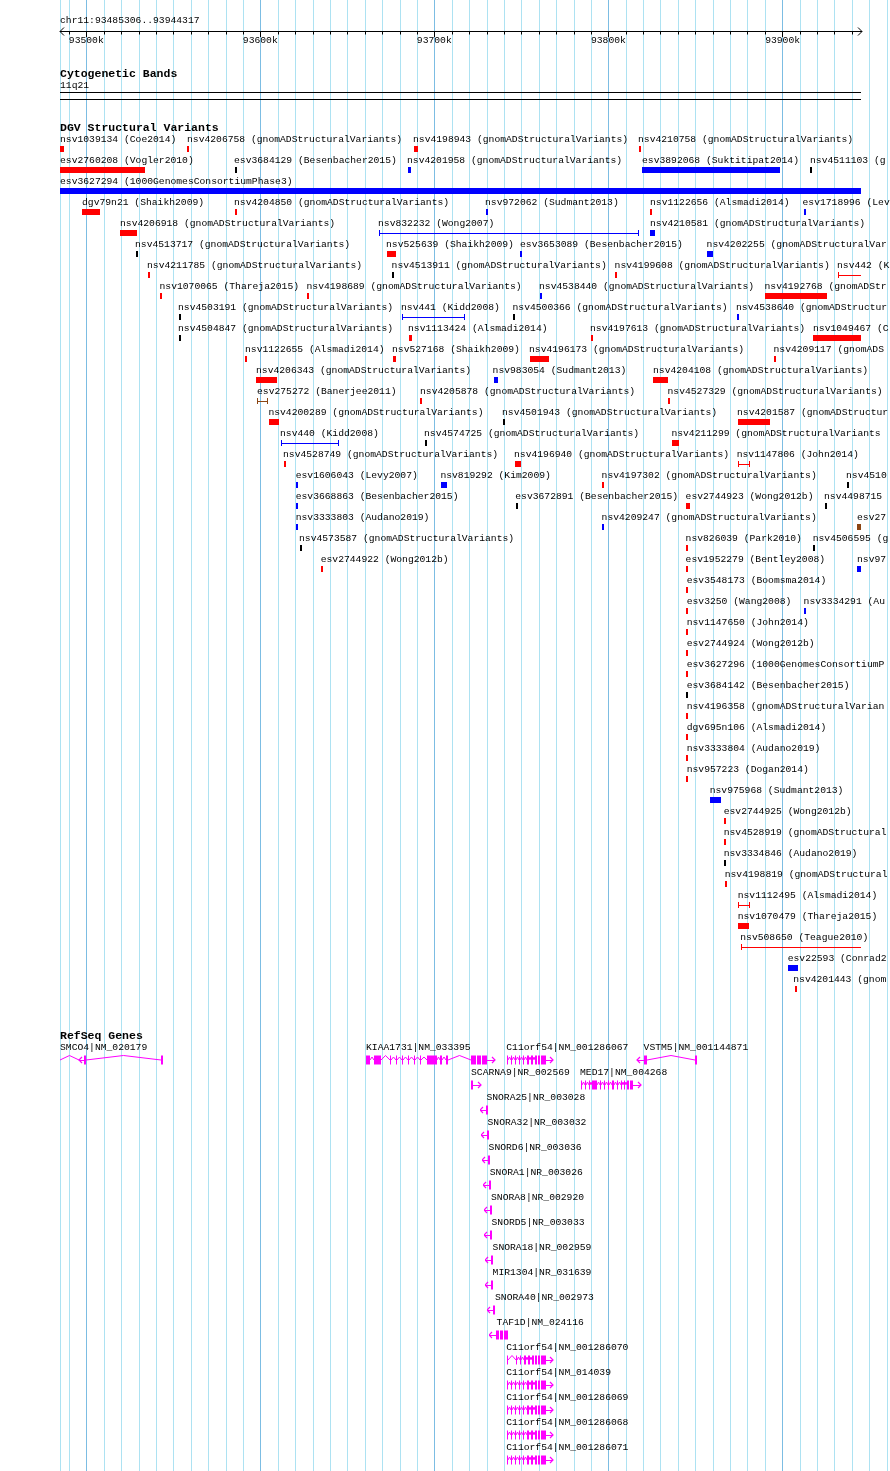  What do you see at coordinates (608, 41) in the screenshot?
I see `tick-label: 93800k` at bounding box center [608, 41].